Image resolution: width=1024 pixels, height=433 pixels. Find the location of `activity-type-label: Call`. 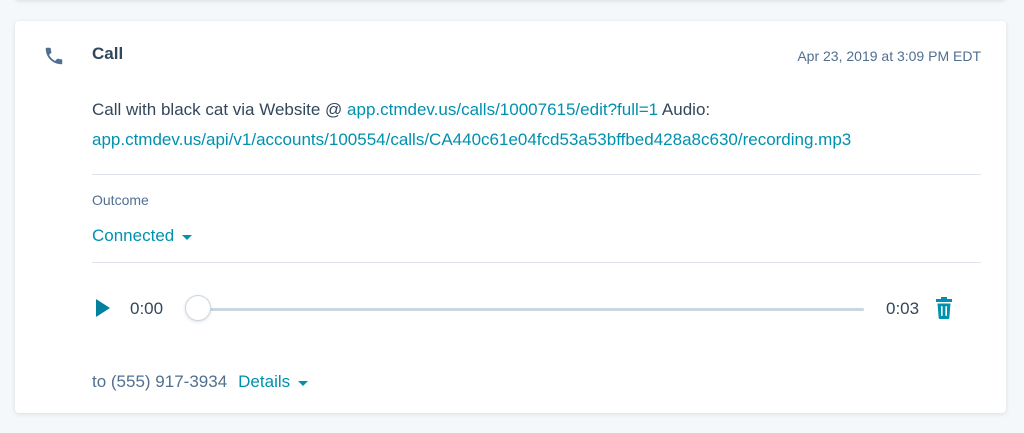

activity-type-label: Call is located at coordinates (108, 53).